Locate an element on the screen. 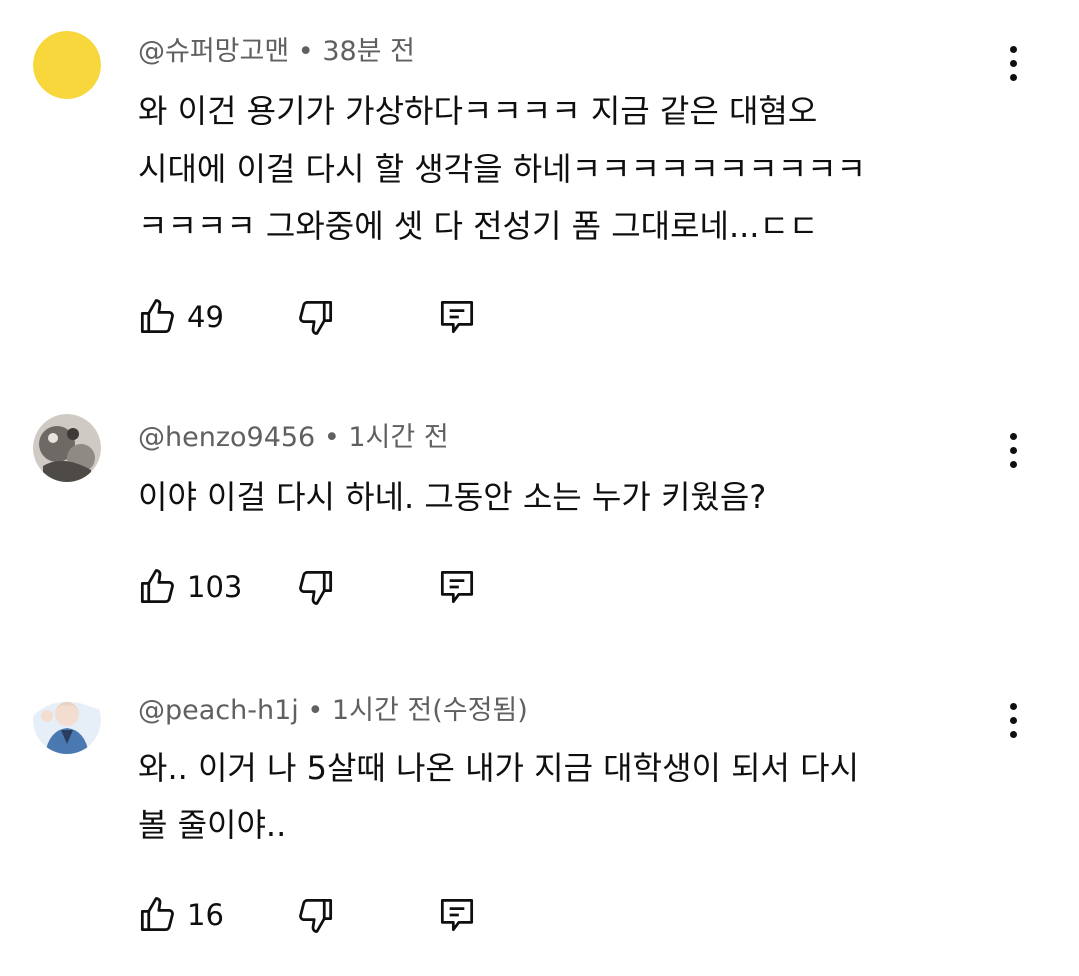 This screenshot has width=1079, height=976. comment-time: 1시간 전 is located at coordinates (398, 437).